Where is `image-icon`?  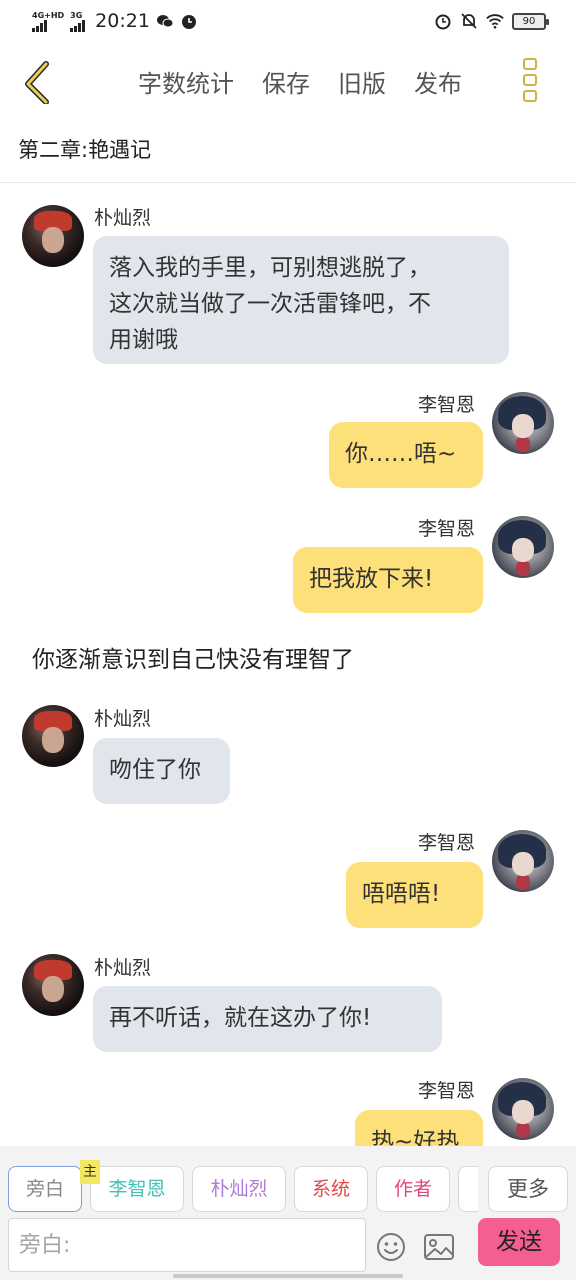
image-icon is located at coordinates (439, 1247).